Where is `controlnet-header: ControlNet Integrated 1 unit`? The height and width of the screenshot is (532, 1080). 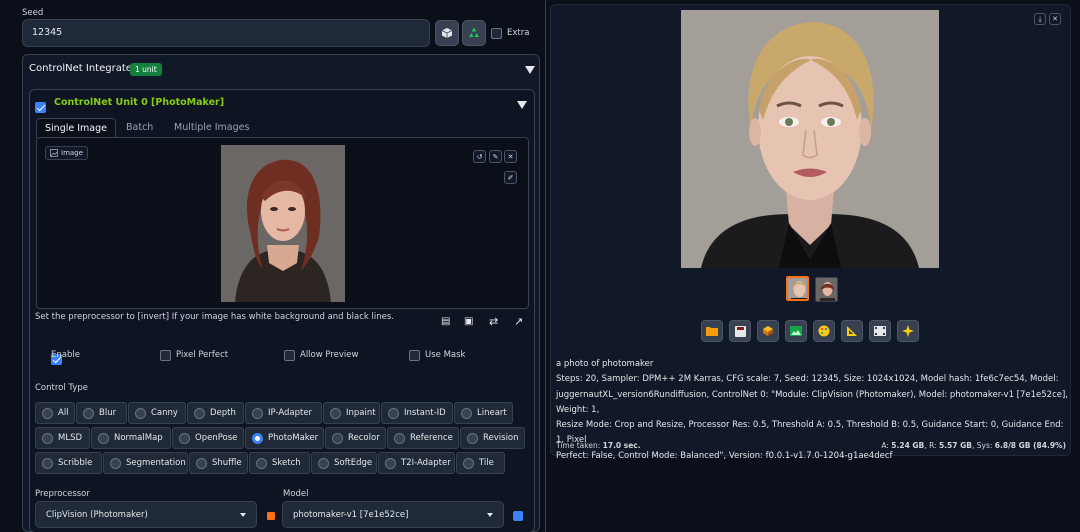 controlnet-header: ControlNet Integrated 1 unit is located at coordinates (281, 70).